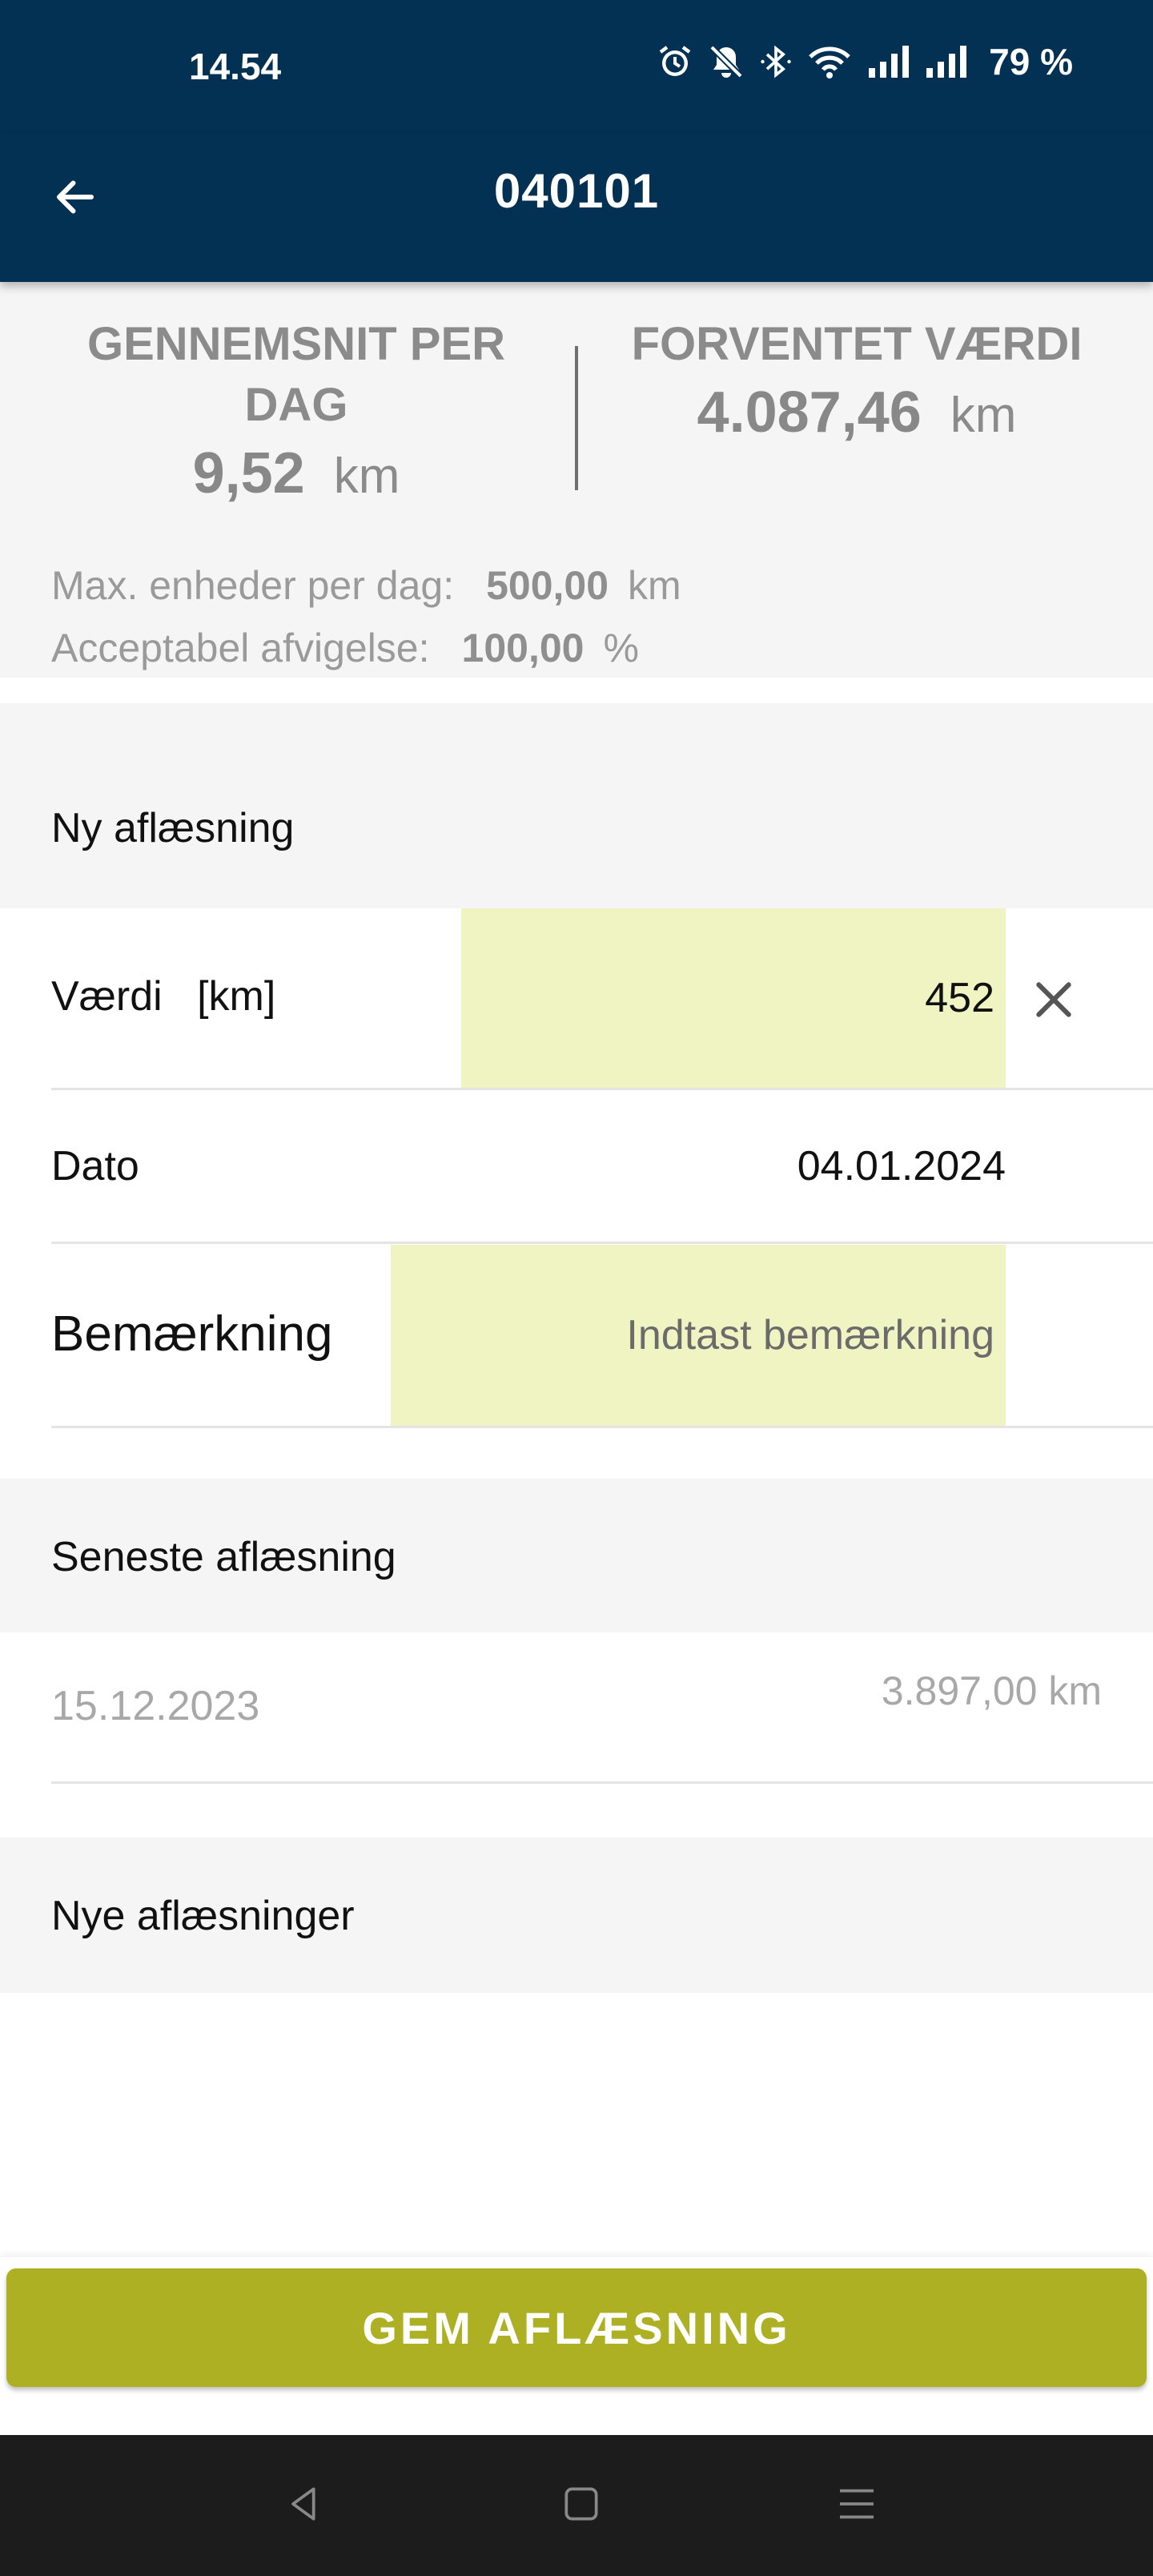 This screenshot has height=2576, width=1153. What do you see at coordinates (726, 62) in the screenshot?
I see `bell-muted-icon` at bounding box center [726, 62].